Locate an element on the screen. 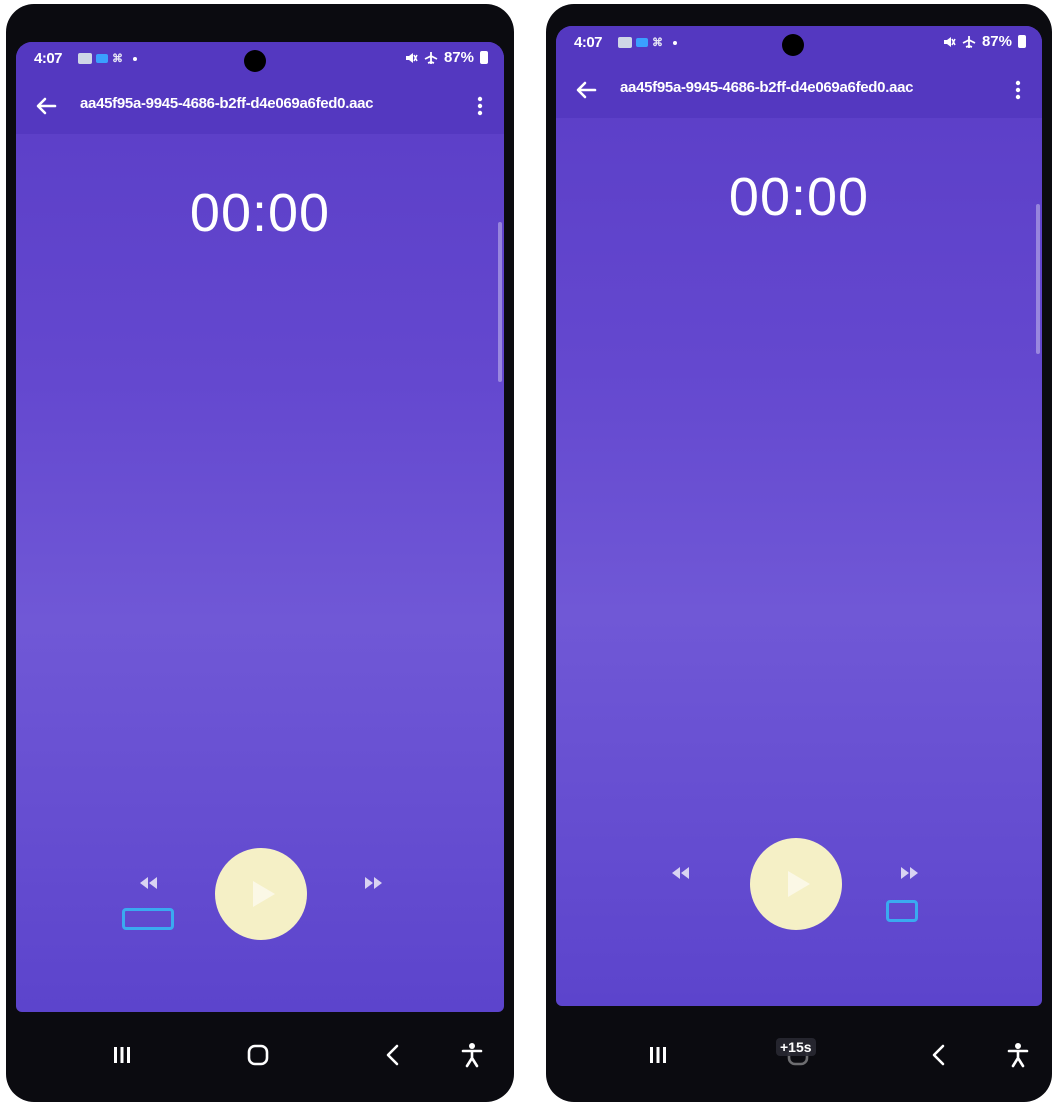 This screenshot has width=1054, height=1106. home-icon is located at coordinates (258, 1055).